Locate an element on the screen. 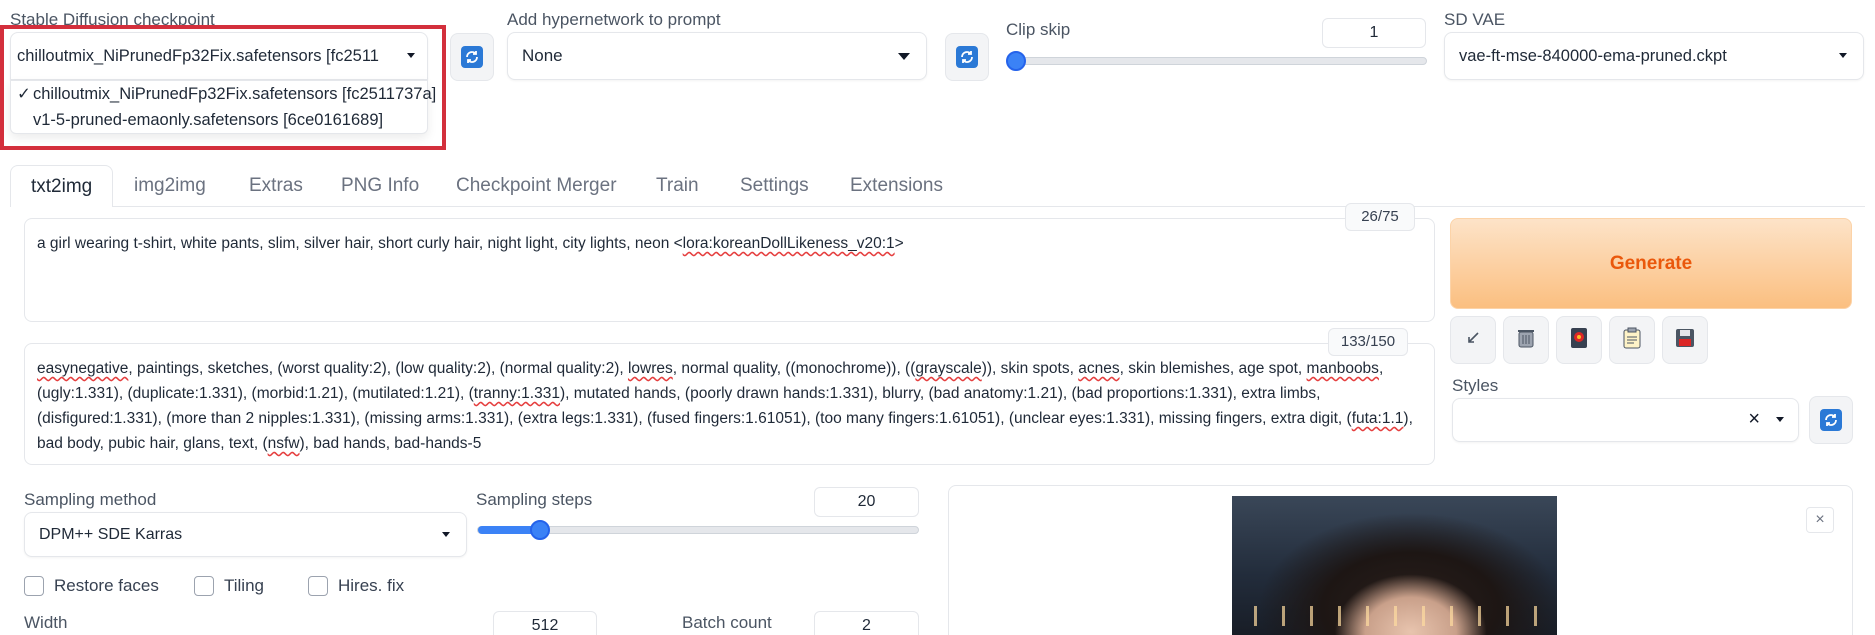  sd-vae-select: vae-ft-mse-840000-ema-pruned.ckpt is located at coordinates (1654, 56).